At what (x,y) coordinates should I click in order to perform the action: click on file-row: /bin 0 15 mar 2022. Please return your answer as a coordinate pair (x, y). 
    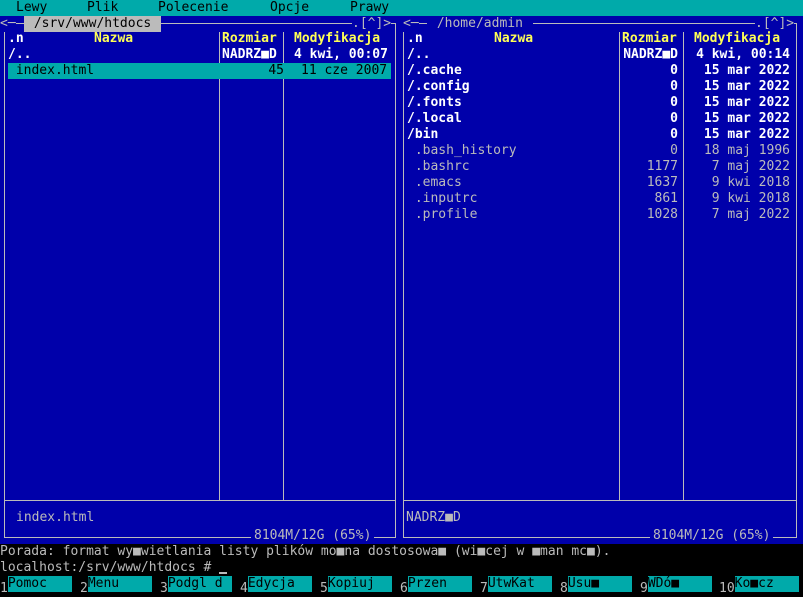
    Looking at the image, I should click on (601, 135).